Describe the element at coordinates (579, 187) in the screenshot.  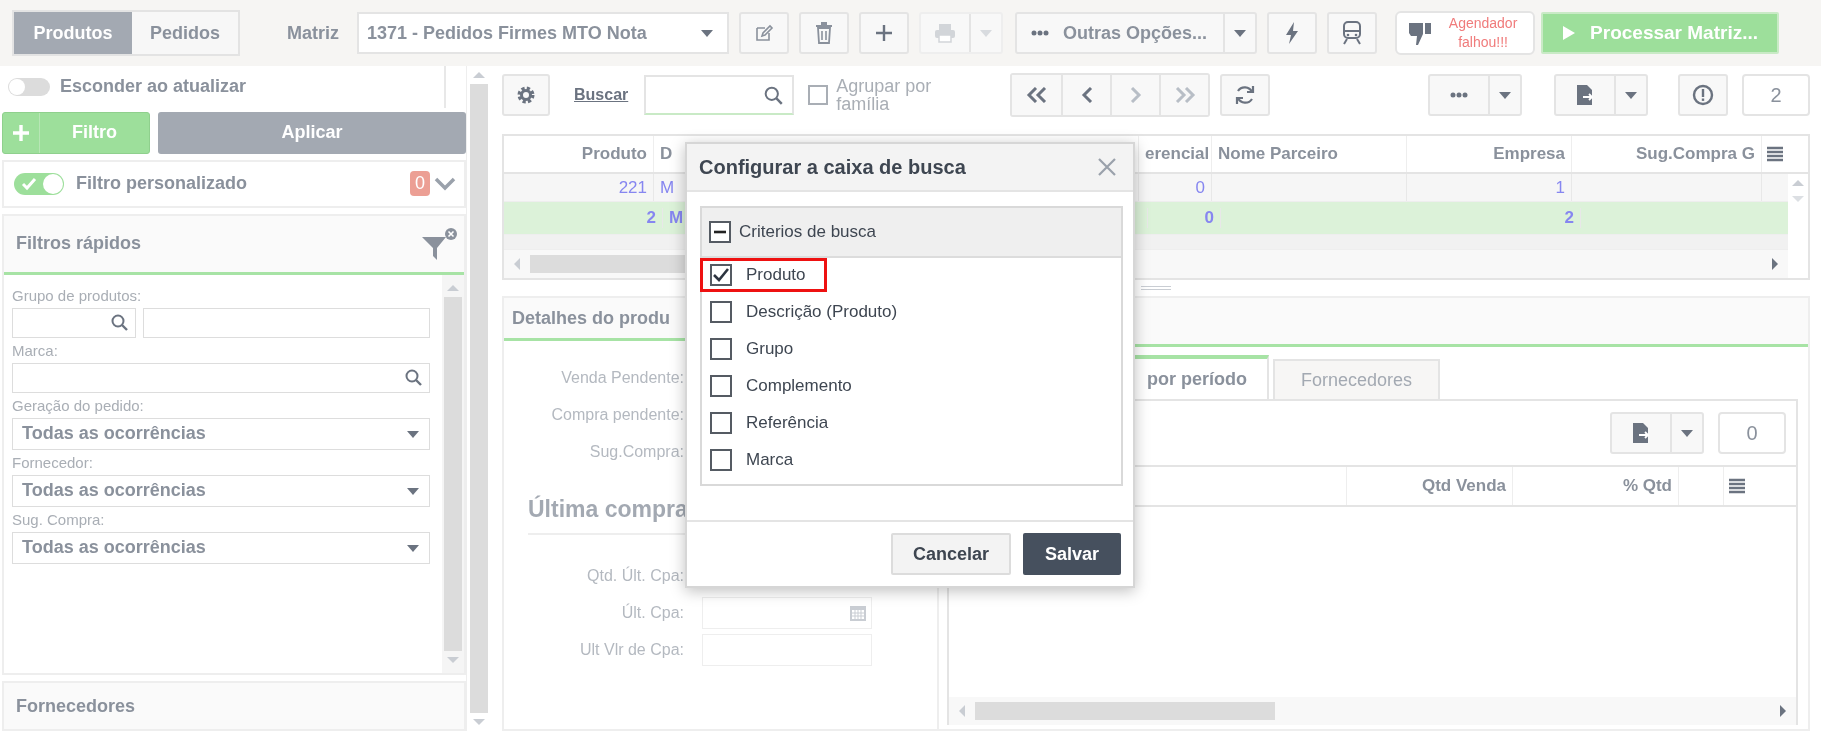
I see `table-cell: 221` at that location.